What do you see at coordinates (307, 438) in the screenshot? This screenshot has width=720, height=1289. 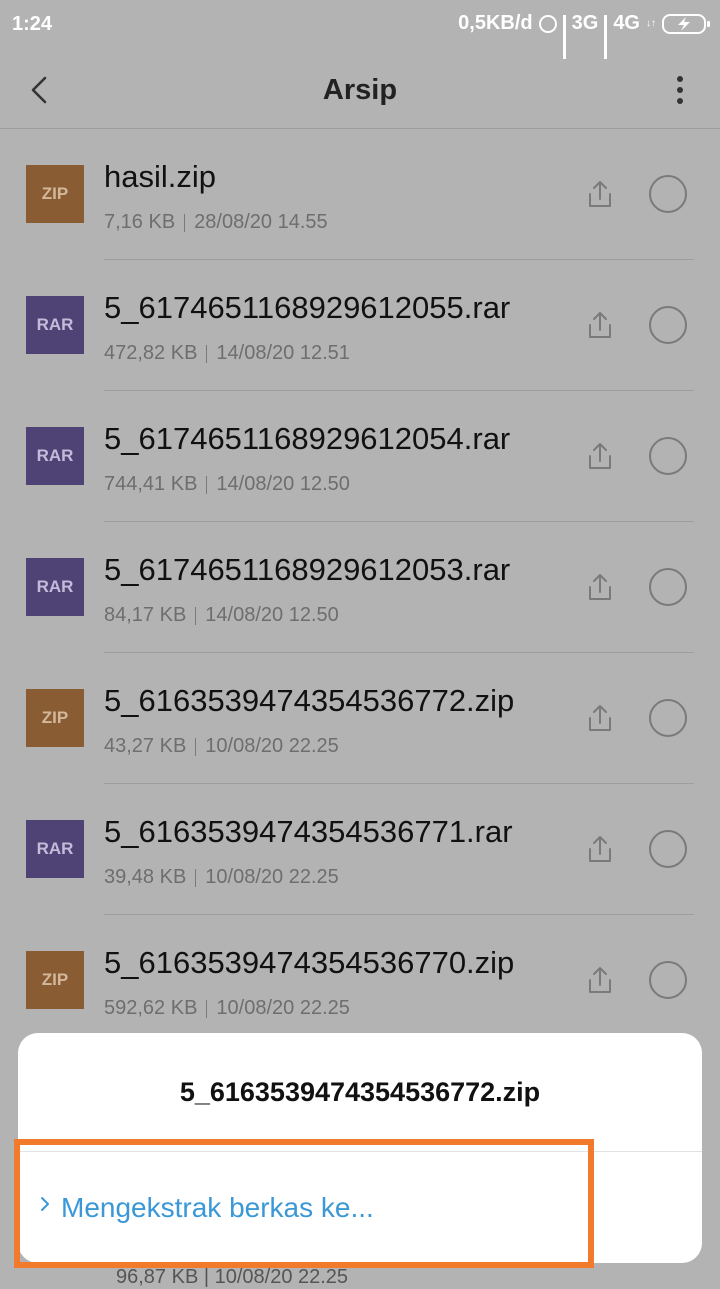 I see `file-name: 5_6174651168929612054.rar` at bounding box center [307, 438].